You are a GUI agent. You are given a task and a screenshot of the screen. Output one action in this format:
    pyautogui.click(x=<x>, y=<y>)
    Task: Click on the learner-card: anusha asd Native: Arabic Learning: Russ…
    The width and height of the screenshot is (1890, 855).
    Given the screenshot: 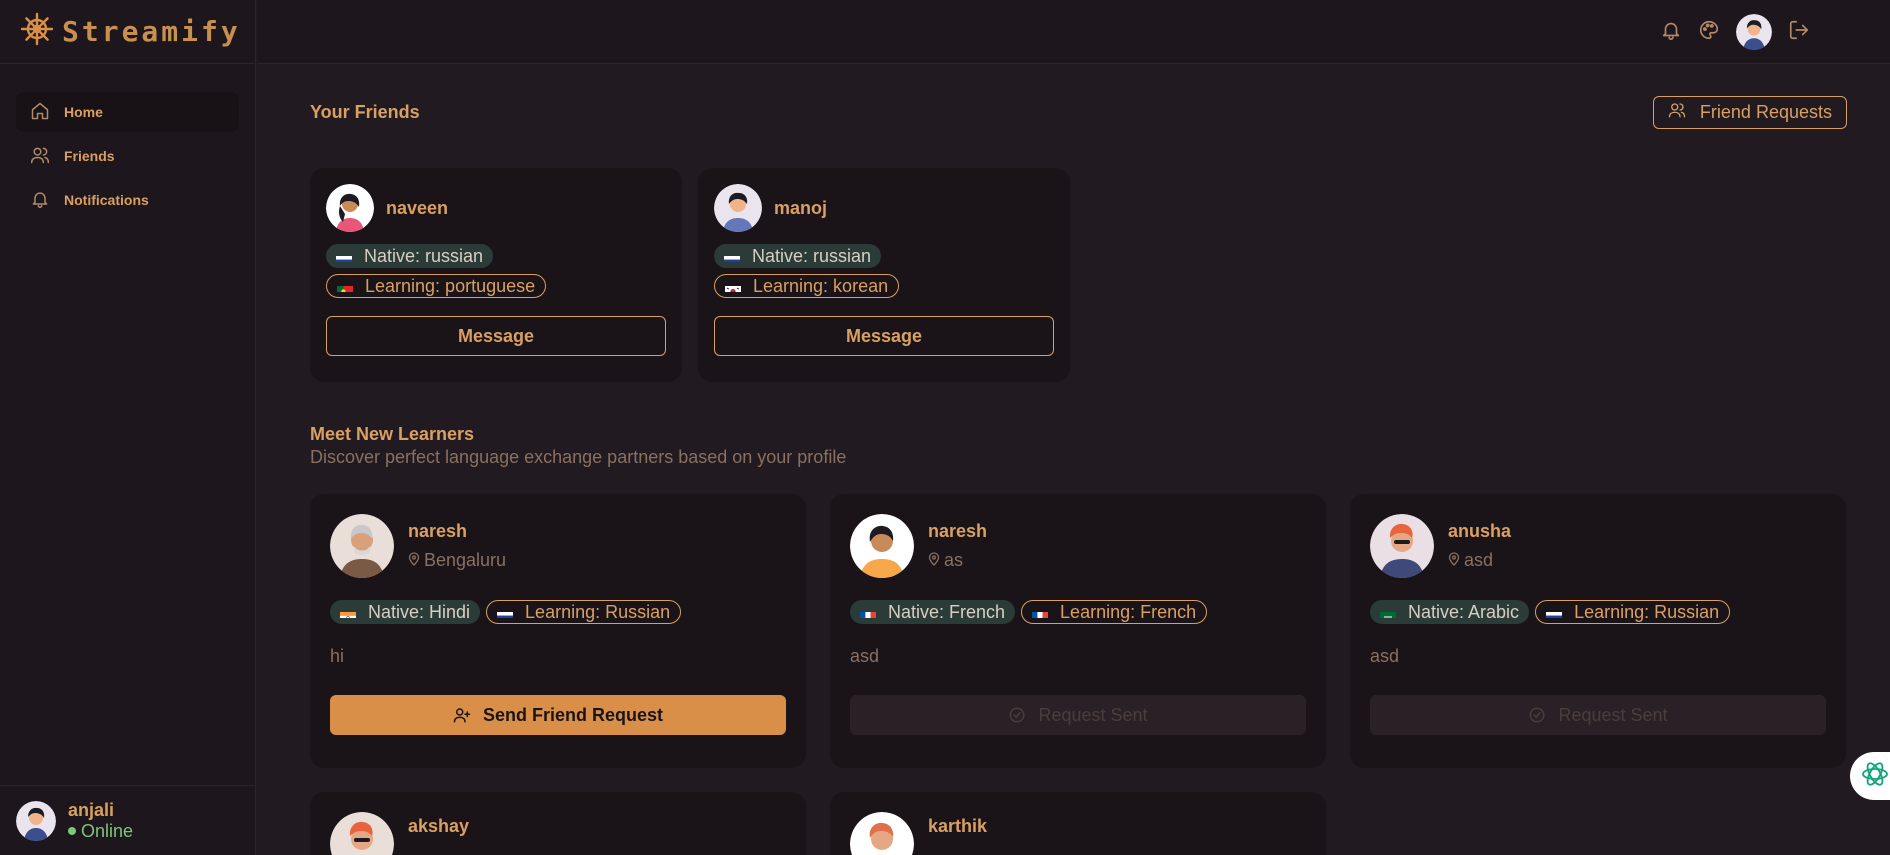 What is the action you would take?
    pyautogui.click(x=1598, y=631)
    